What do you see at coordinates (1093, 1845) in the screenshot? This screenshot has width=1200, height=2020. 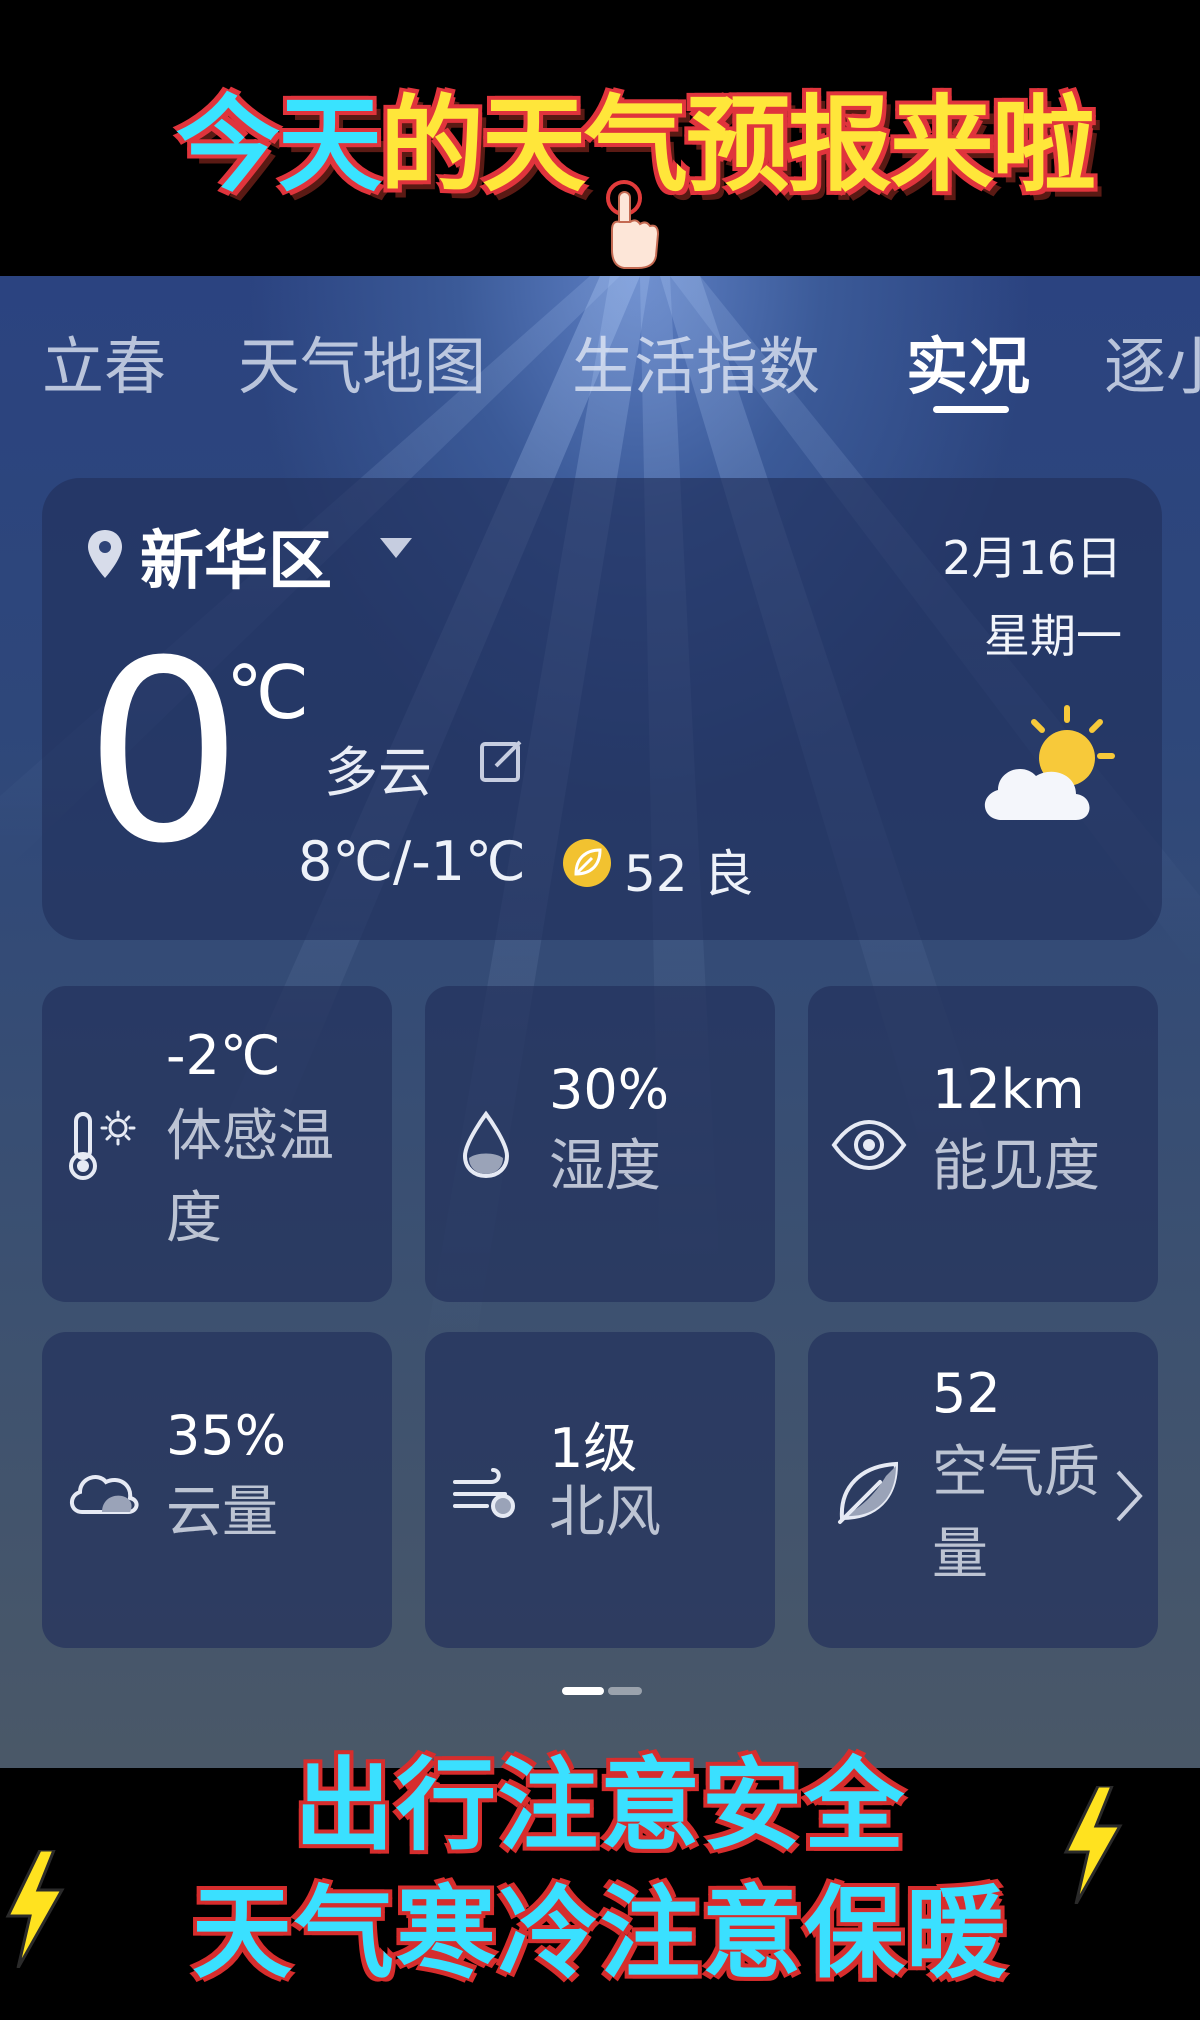 I see `lightning-bolt-icon-right` at bounding box center [1093, 1845].